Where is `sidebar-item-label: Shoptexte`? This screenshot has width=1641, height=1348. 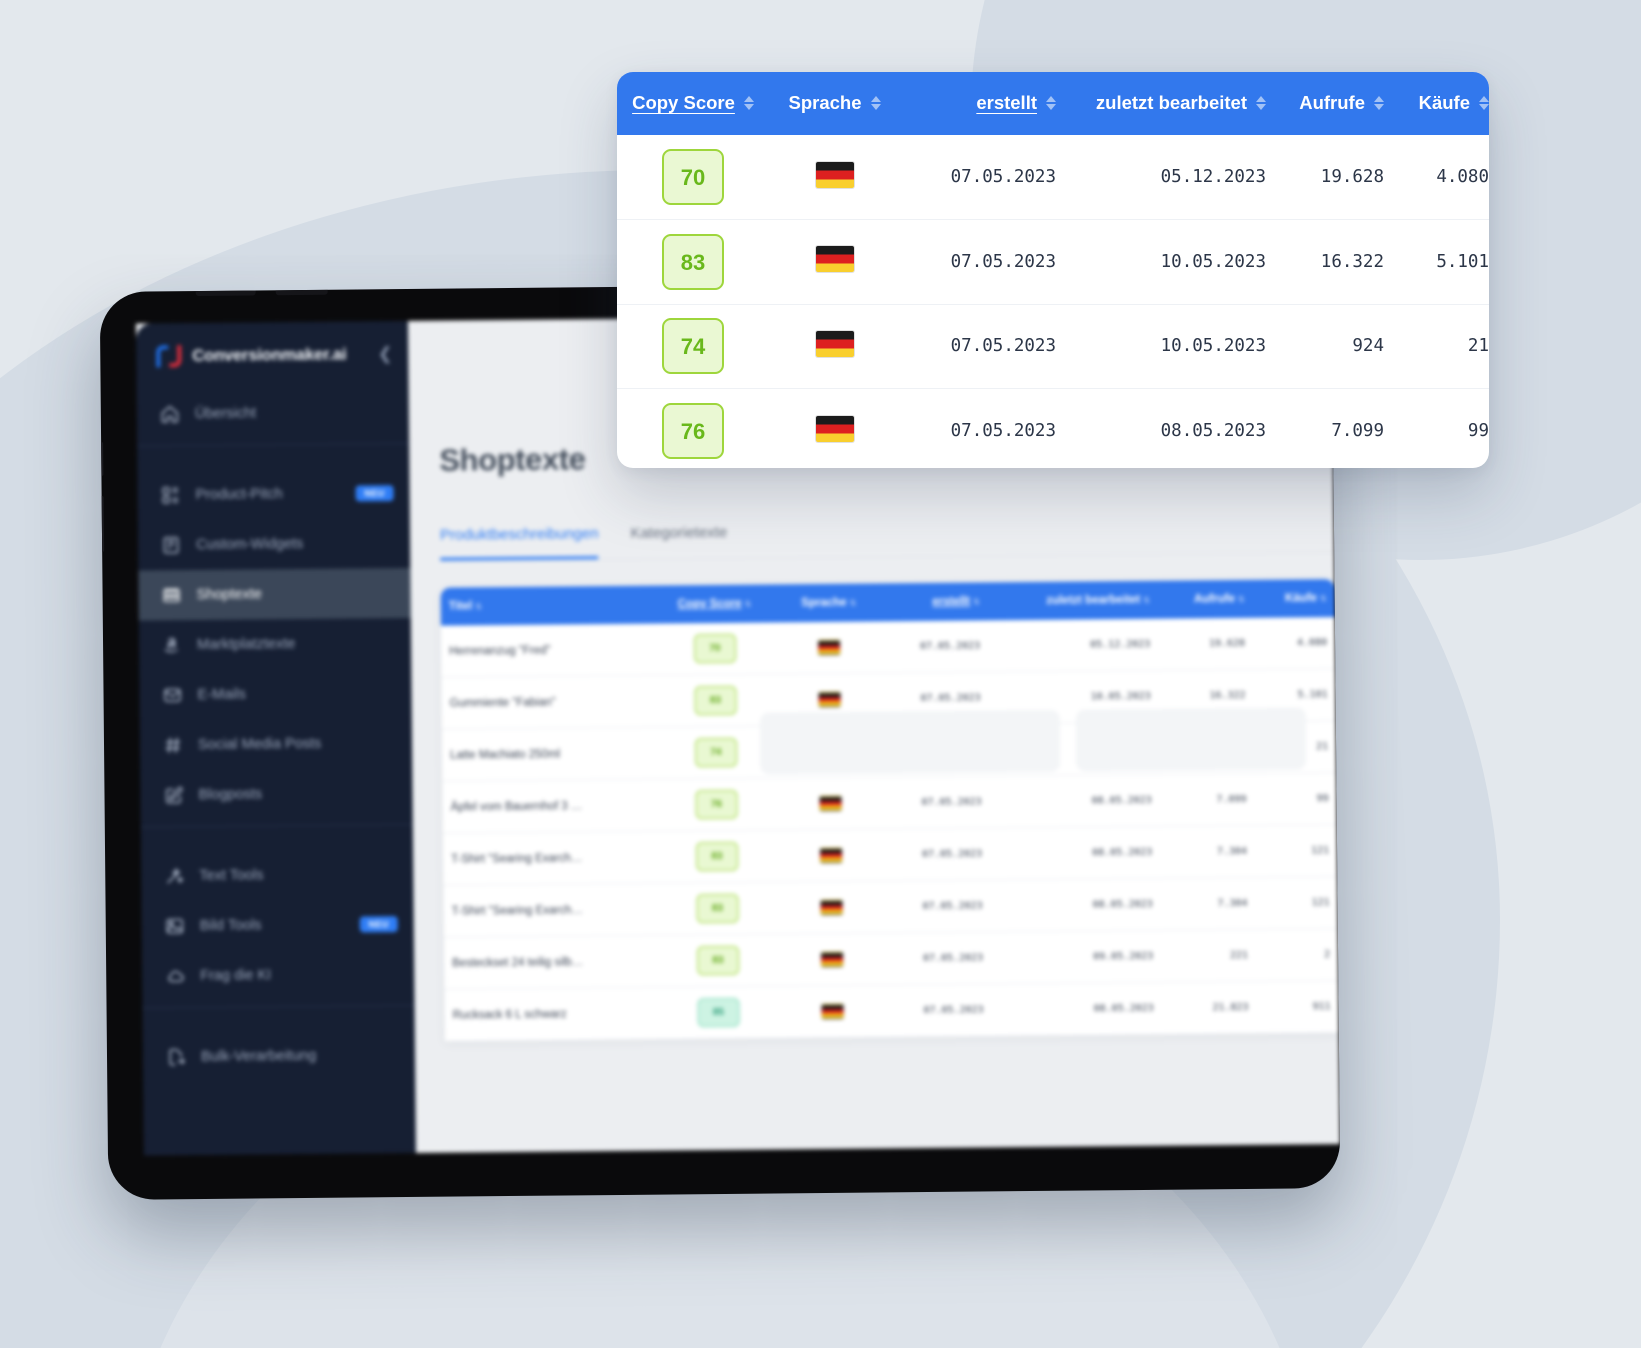
sidebar-item-label: Shoptexte is located at coordinates (229, 595).